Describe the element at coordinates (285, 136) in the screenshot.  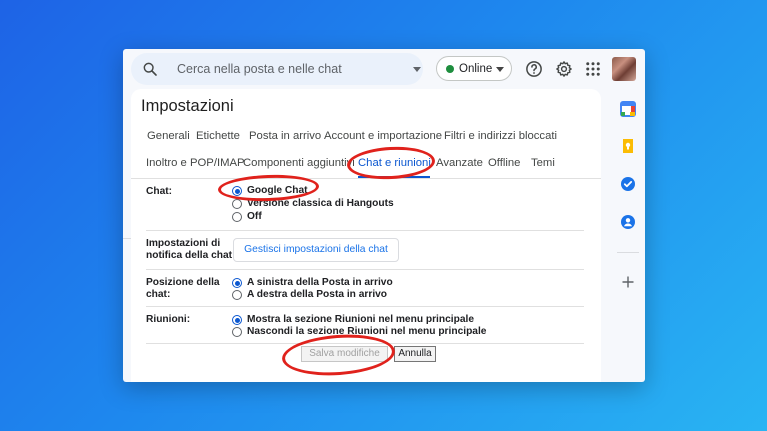
I see `tab-inbox: Posta in arrivo` at that location.